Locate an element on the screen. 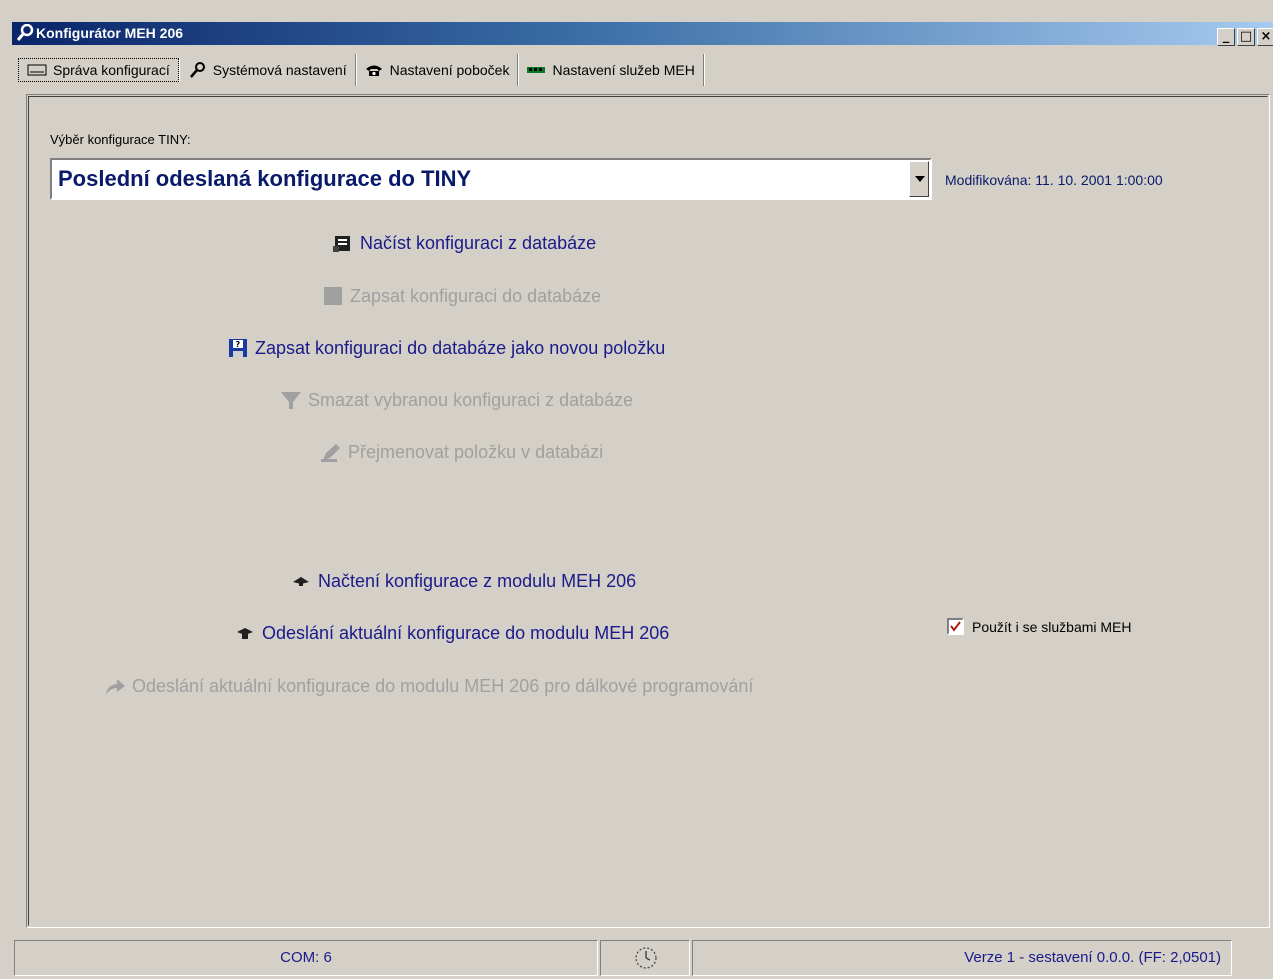 This screenshot has height=979, width=1273. version-status: Verze 1 - sestavení 0.0.0. (FF: 2,0501) is located at coordinates (962, 958).